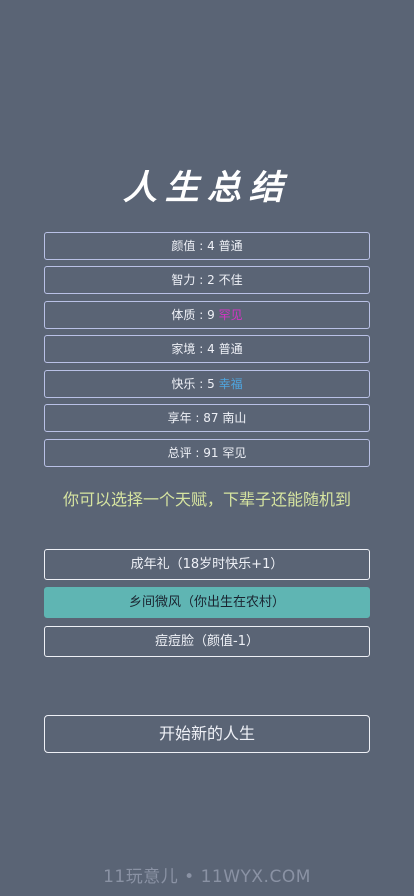 This screenshot has width=414, height=896. Describe the element at coordinates (179, 453) in the screenshot. I see `stat-label: 总评` at that location.